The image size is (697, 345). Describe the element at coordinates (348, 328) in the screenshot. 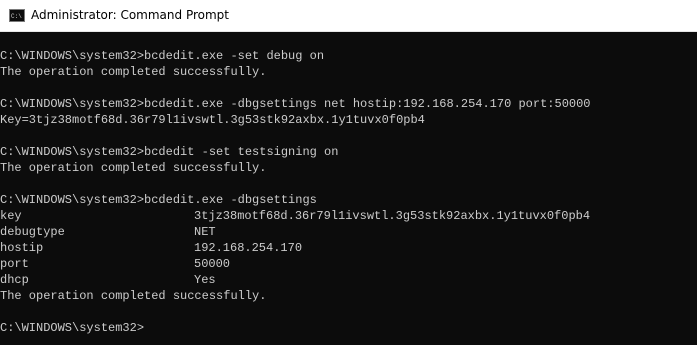

I see `prompt-line: C:\WINDOWS\system32>` at that location.